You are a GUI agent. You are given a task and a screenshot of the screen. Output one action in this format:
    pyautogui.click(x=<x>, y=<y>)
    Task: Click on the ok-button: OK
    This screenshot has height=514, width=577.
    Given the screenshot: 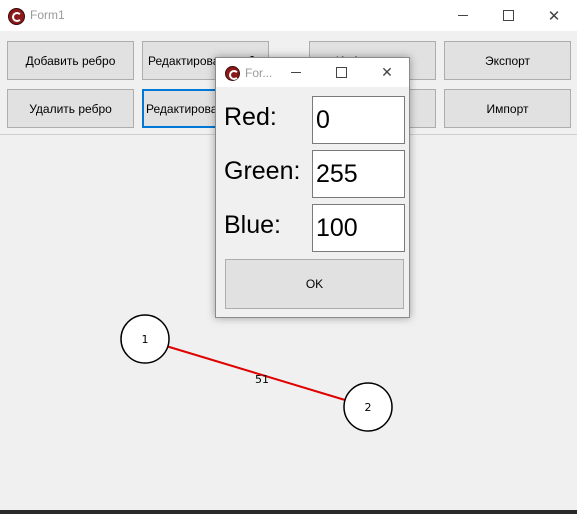 What is the action you would take?
    pyautogui.click(x=314, y=284)
    